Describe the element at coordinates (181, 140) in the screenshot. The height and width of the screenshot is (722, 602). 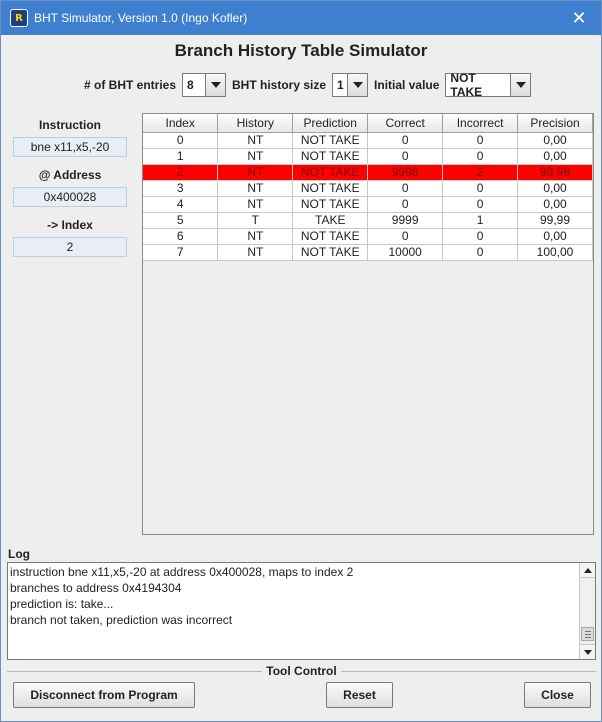
I see `cell-index: 0` at that location.